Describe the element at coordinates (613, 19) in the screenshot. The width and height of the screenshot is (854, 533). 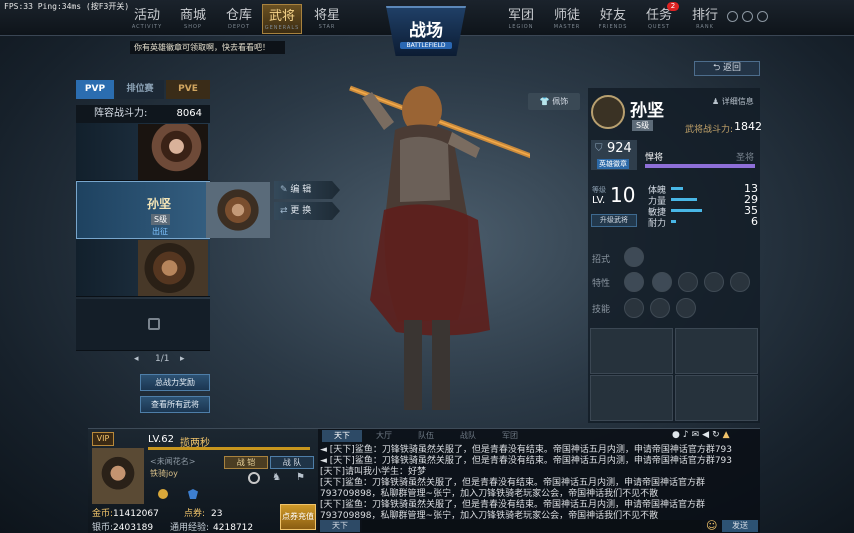
I see `nav-friends: 好友 FRIENDS` at that location.